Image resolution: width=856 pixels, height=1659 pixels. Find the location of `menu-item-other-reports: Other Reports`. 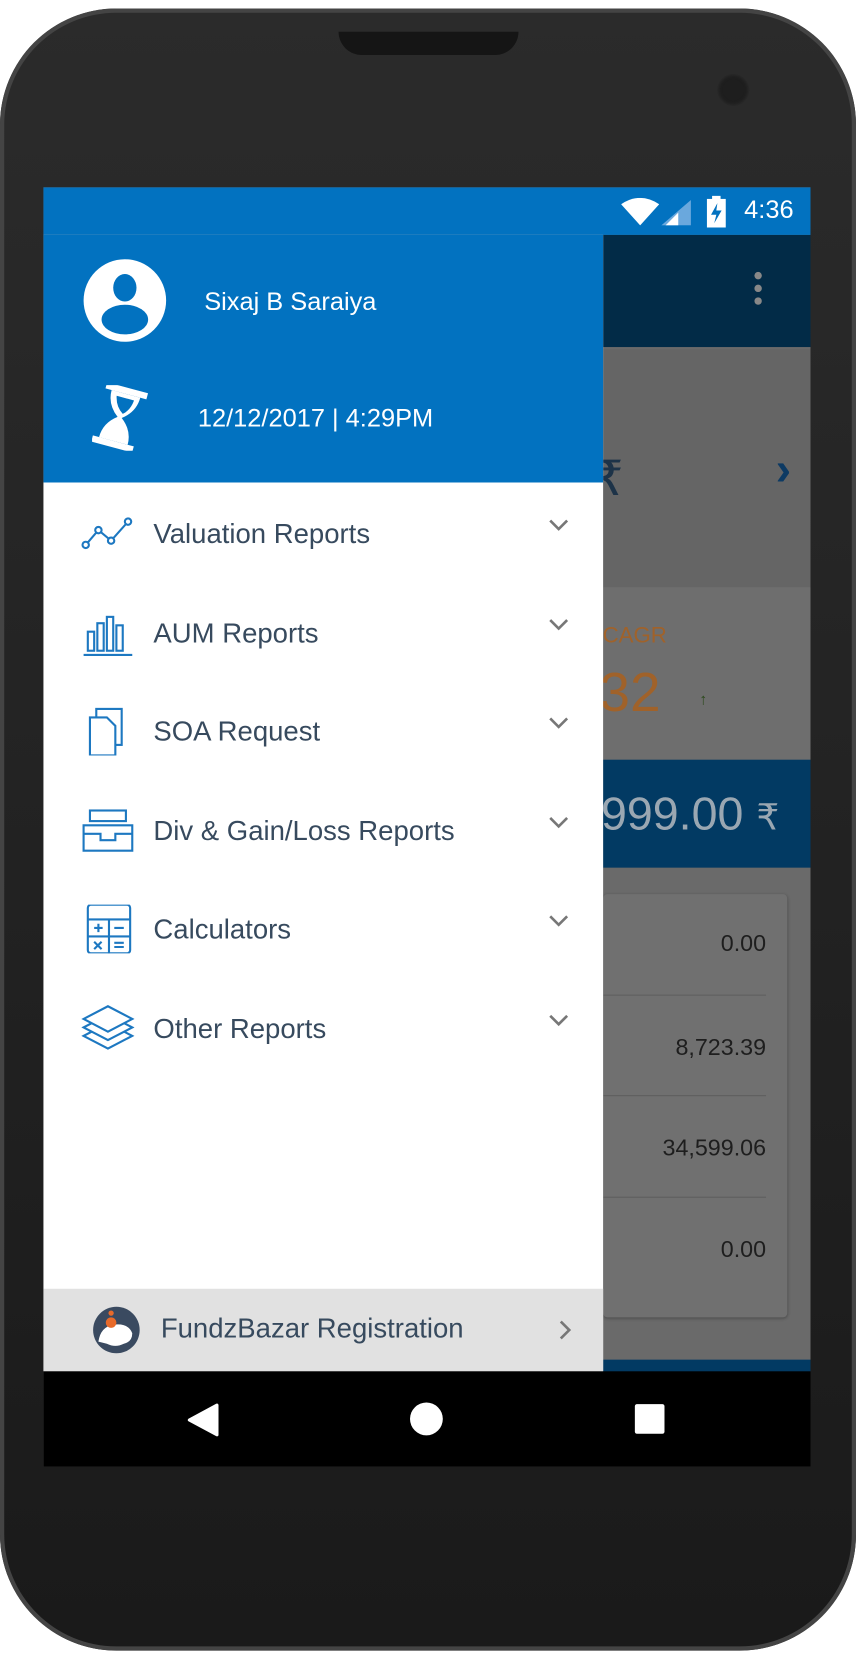

menu-item-other-reports: Other Reports is located at coordinates (323, 1027).